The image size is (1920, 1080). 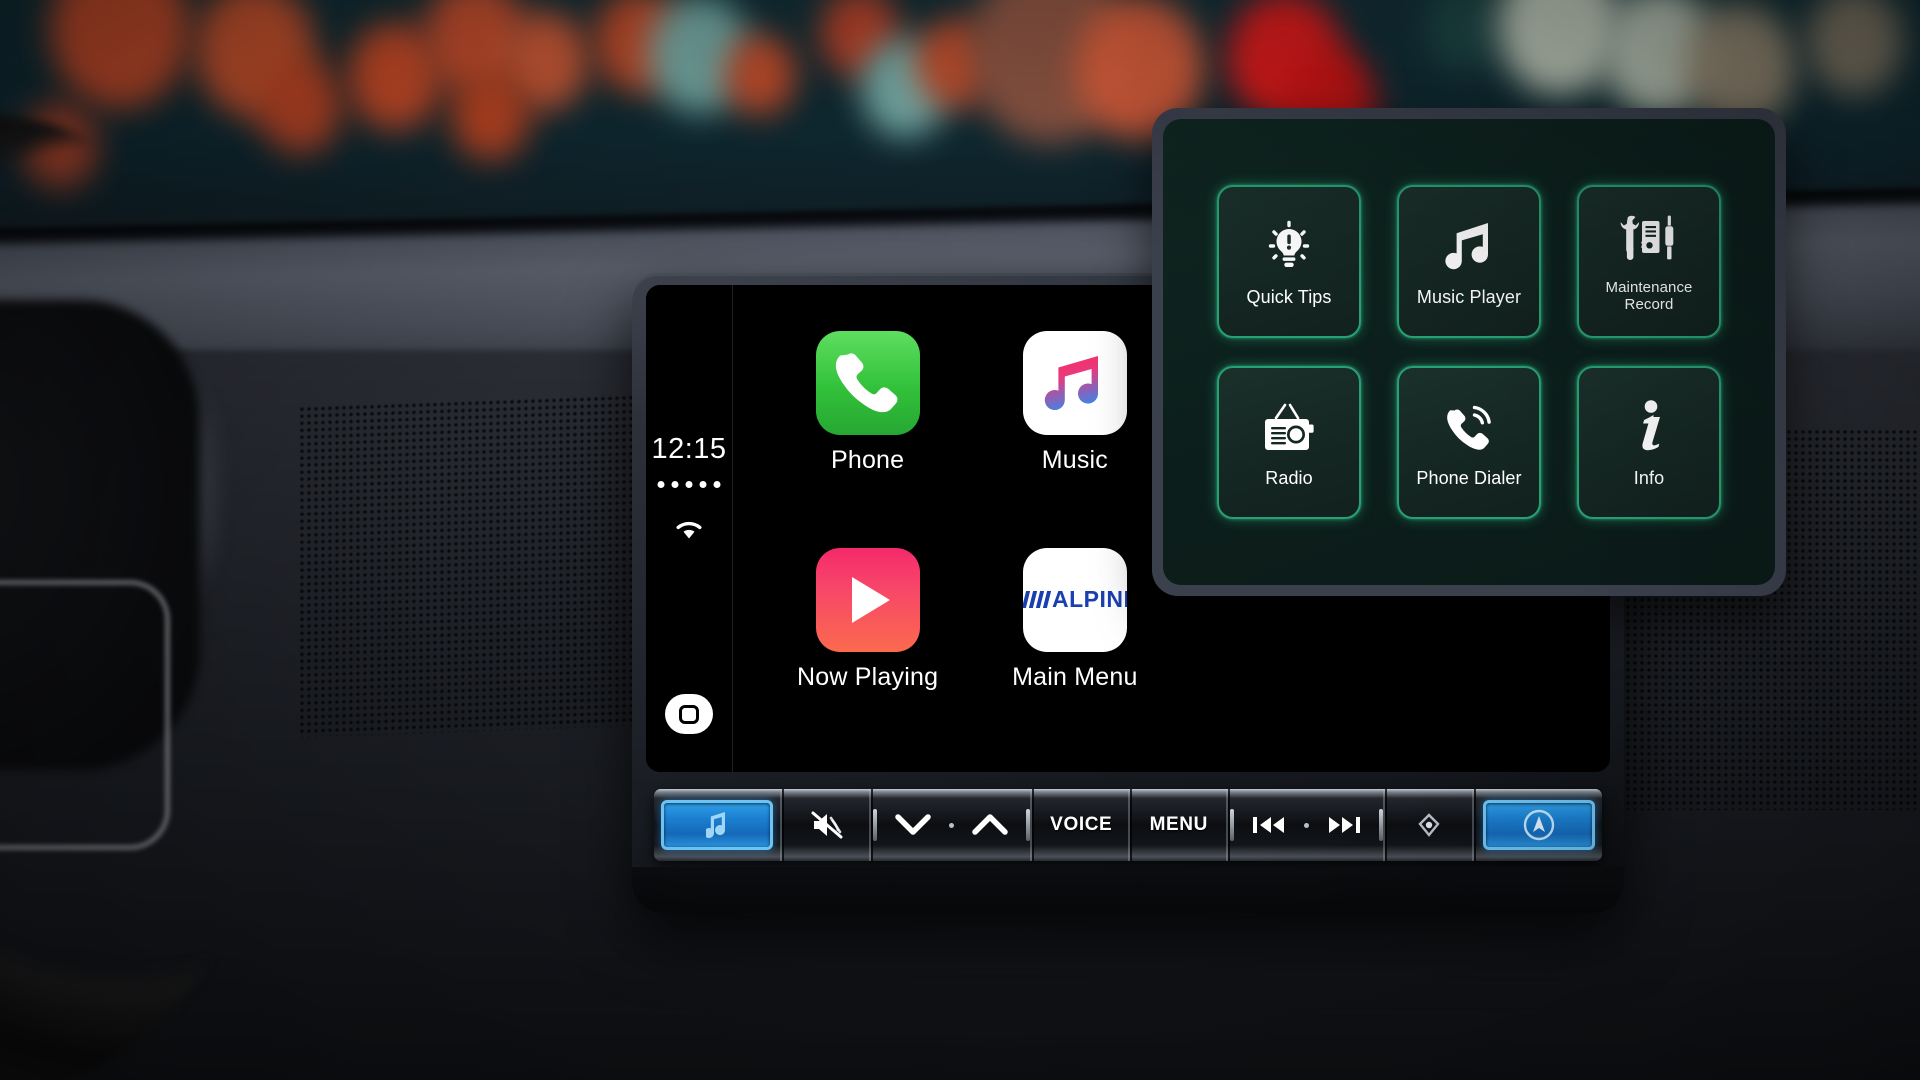 I want to click on maintenance-label-line1: Maintenance, so click(x=1649, y=288).